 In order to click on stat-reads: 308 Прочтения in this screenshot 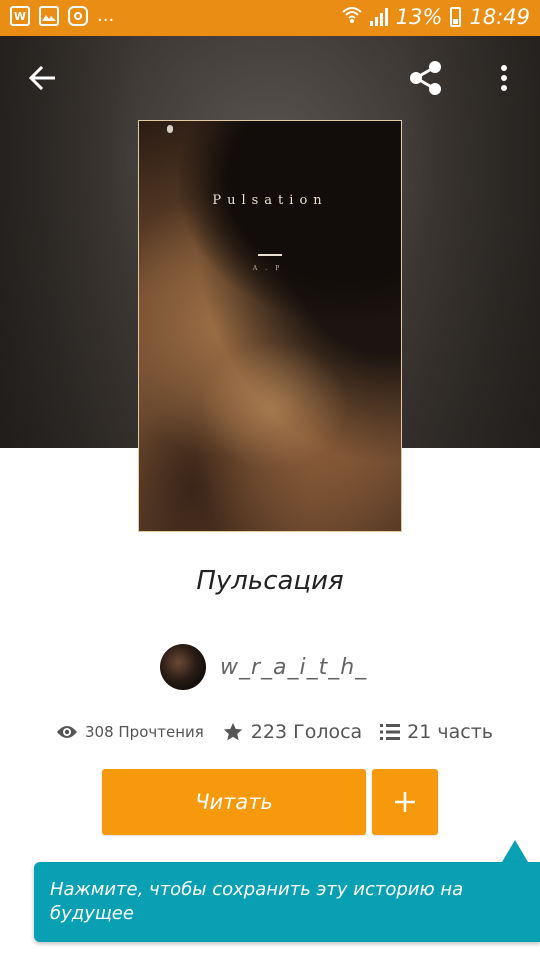, I will do `click(130, 732)`.